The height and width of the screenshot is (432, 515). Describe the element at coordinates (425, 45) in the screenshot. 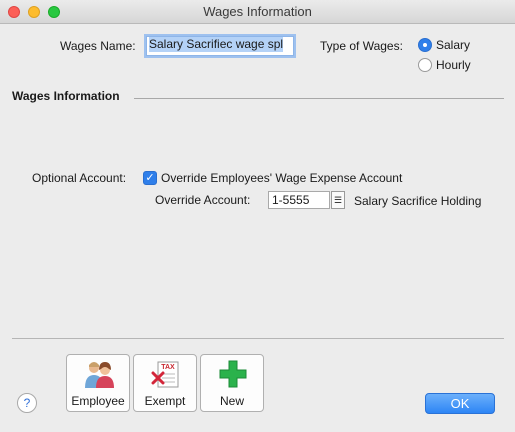

I see `salary-radio` at that location.